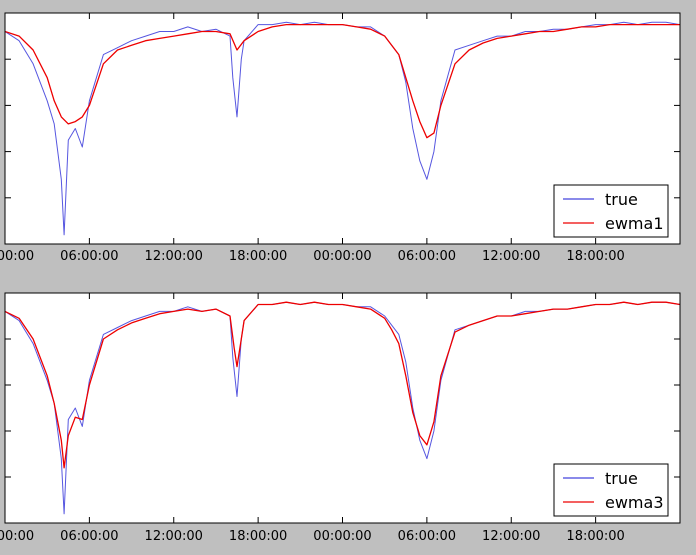 This screenshot has height=555, width=696. Describe the element at coordinates (634, 223) in the screenshot. I see `legend-label-ewma1: ewma1` at that location.